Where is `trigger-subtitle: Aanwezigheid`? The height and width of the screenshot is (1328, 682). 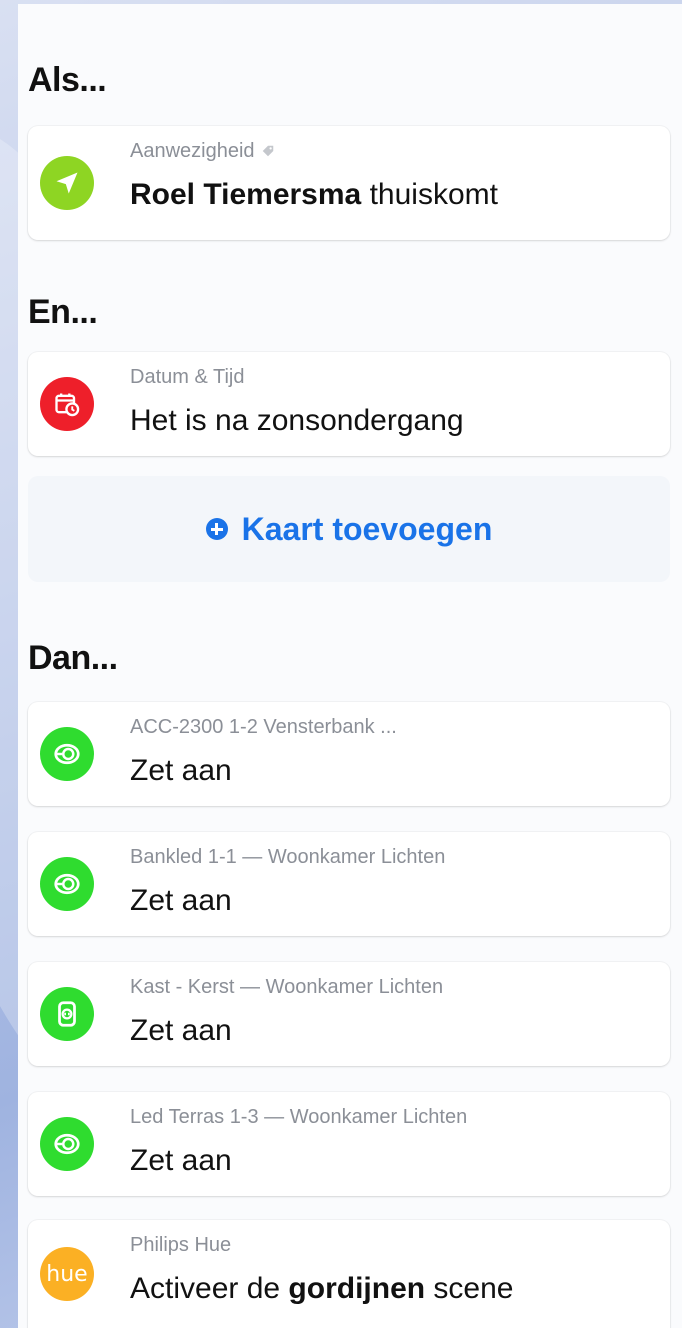 trigger-subtitle: Aanwezigheid is located at coordinates (202, 151).